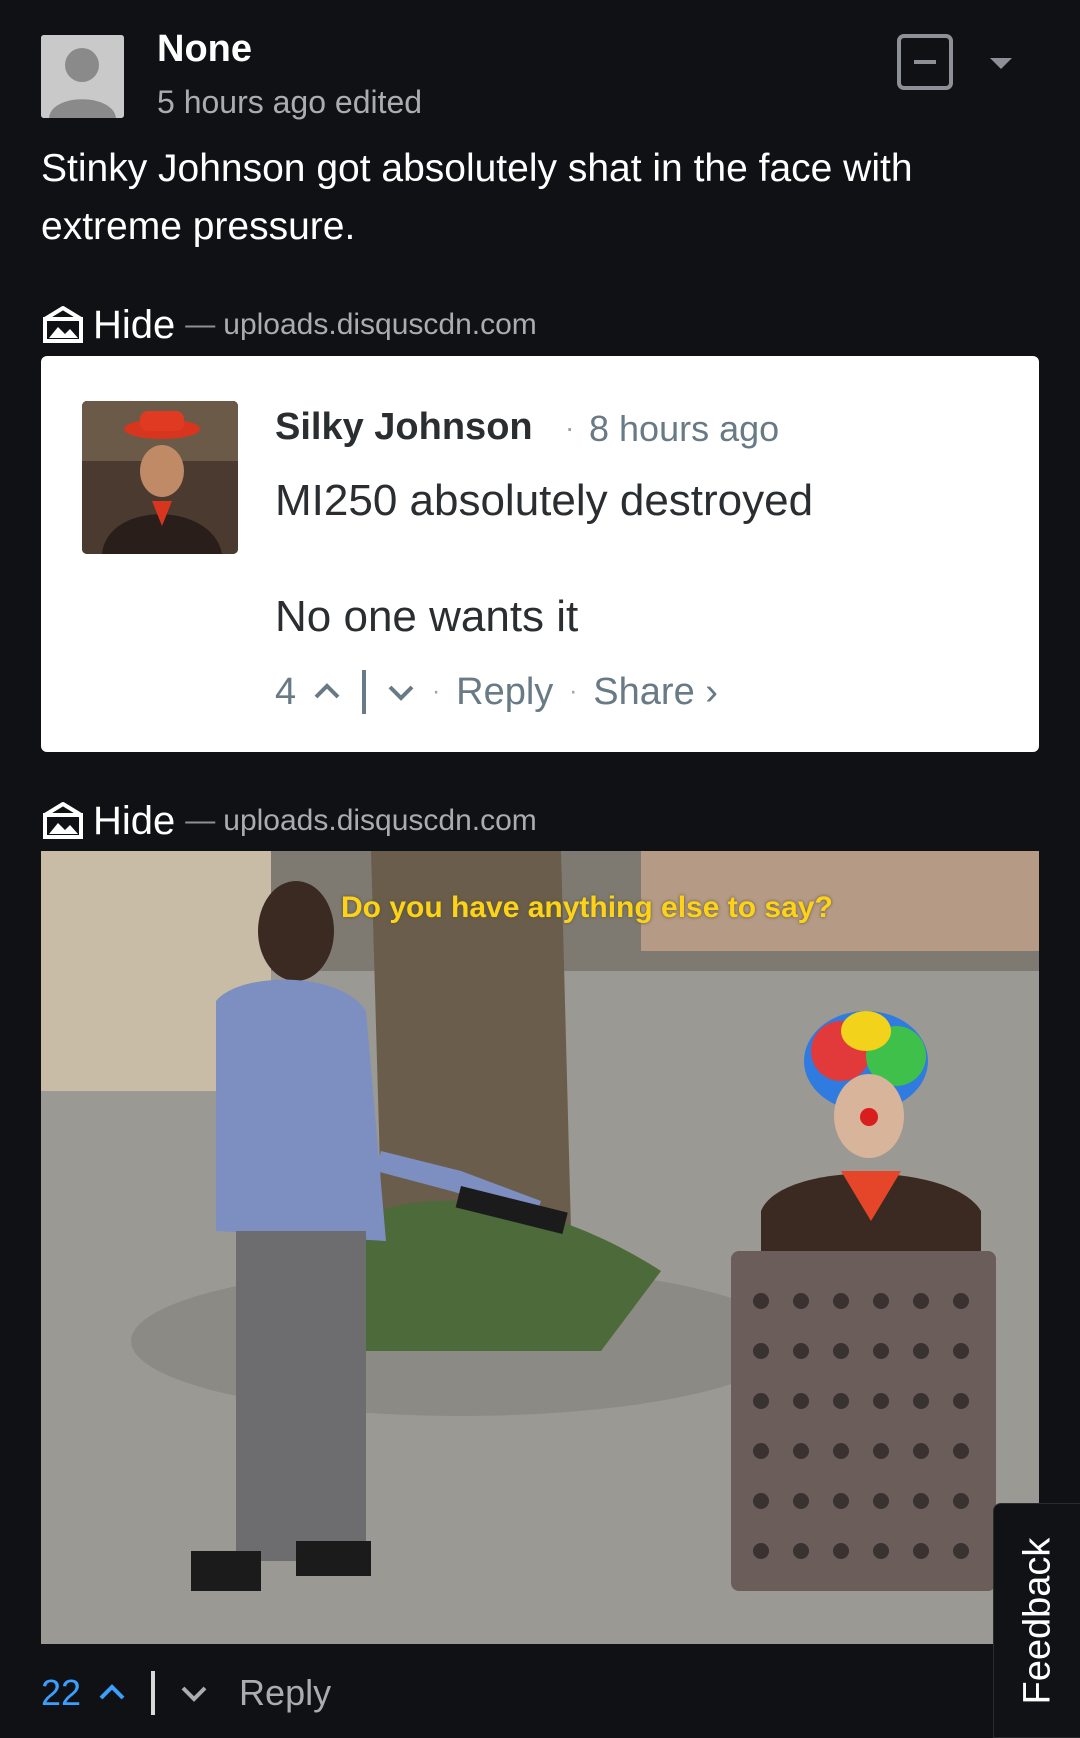 The image size is (1080, 1738). Describe the element at coordinates (684, 428) in the screenshot. I see `card-time: 8 hours ago` at that location.